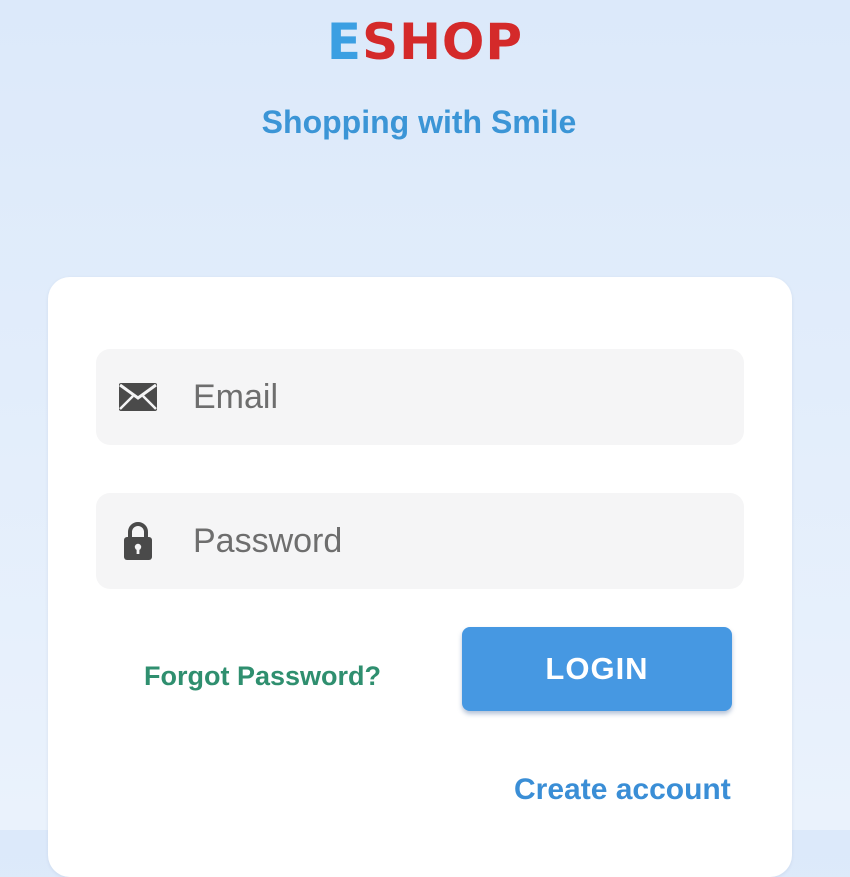  What do you see at coordinates (138, 397) in the screenshot?
I see `envelope-icon` at bounding box center [138, 397].